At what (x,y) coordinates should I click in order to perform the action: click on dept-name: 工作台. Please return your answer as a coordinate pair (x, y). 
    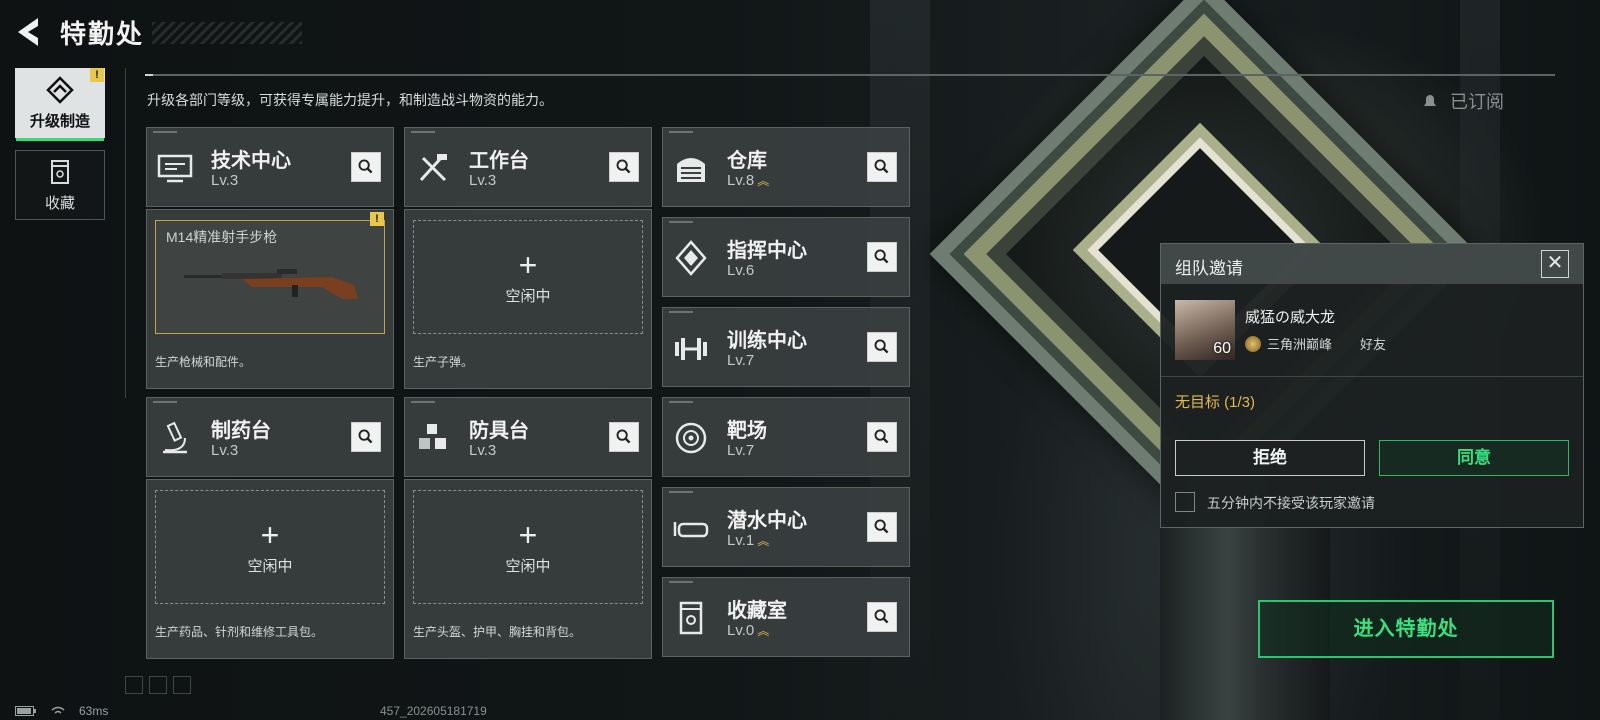
    Looking at the image, I should click on (499, 161).